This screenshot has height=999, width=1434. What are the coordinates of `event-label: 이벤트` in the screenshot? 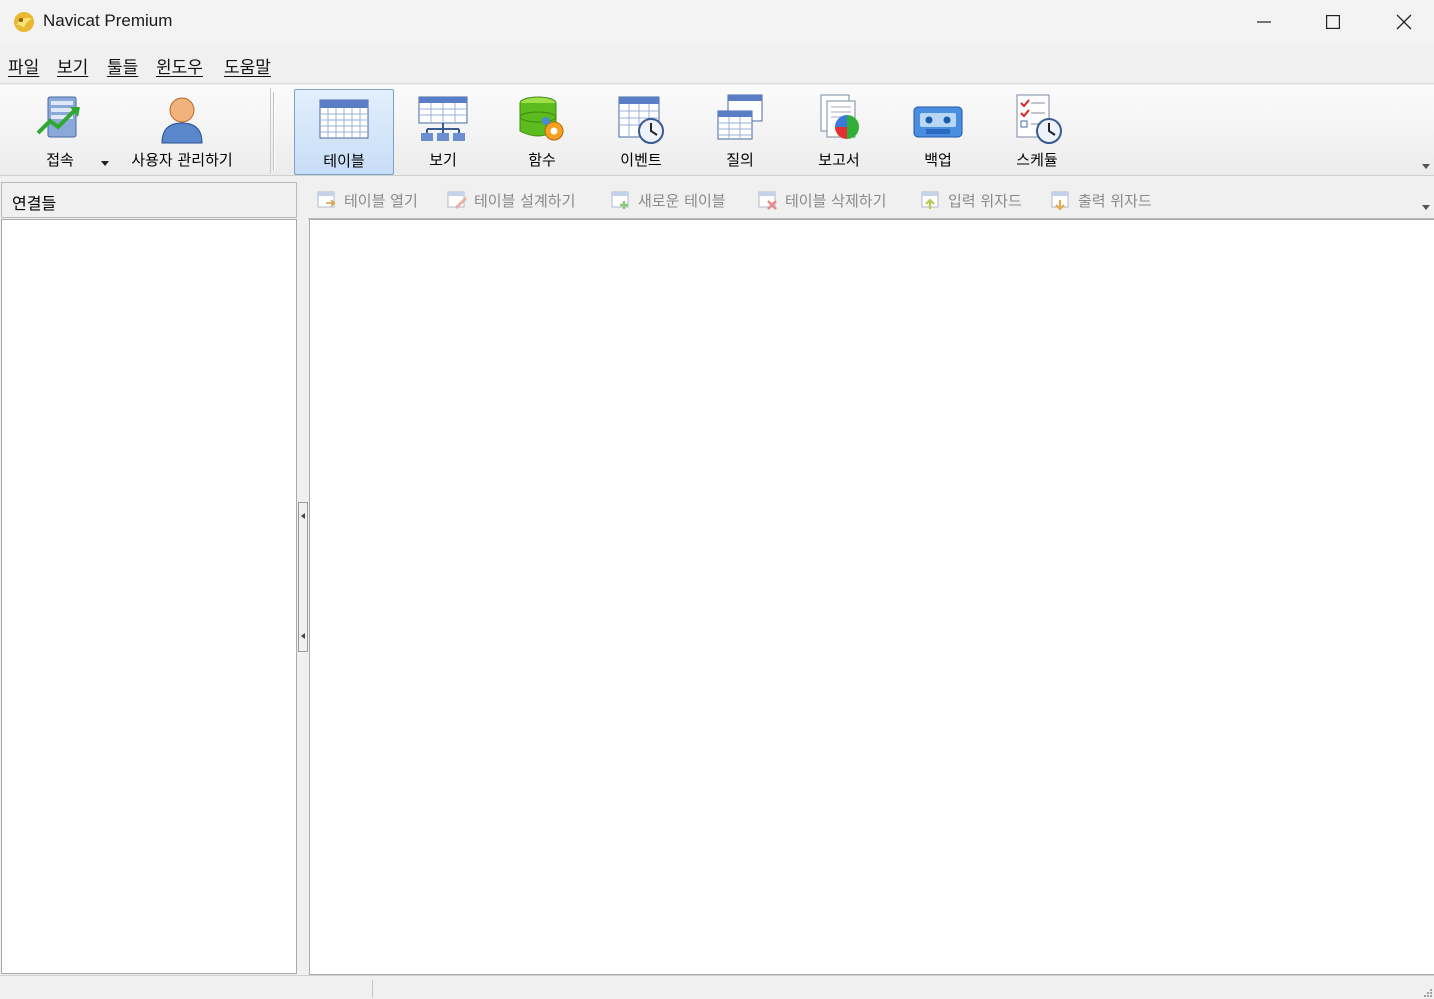 It's located at (641, 160).